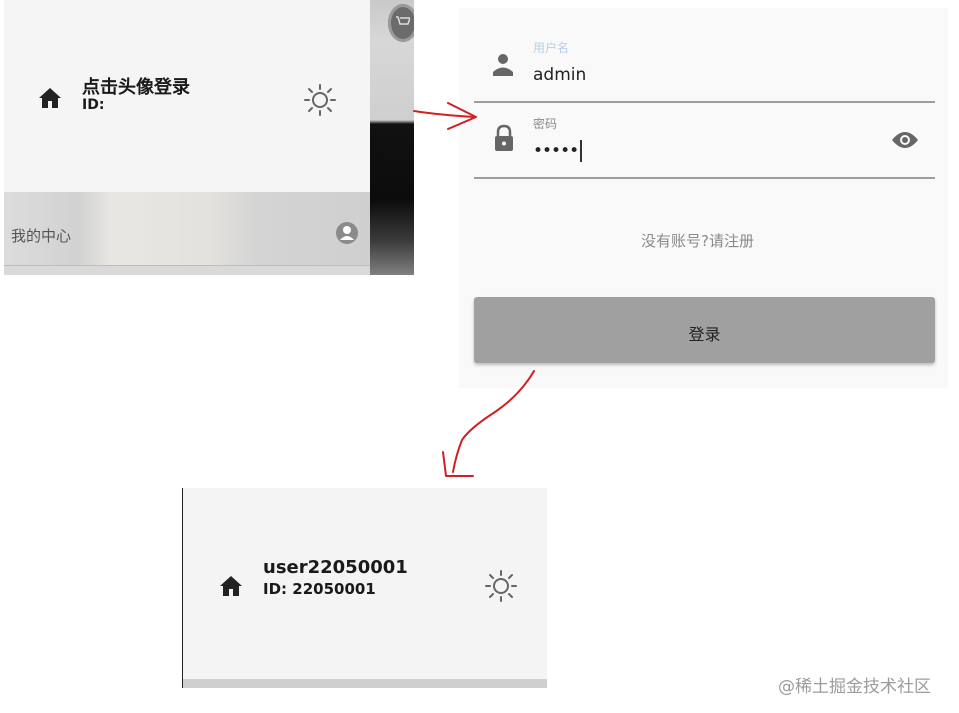 This screenshot has height=713, width=959. What do you see at coordinates (493, 421) in the screenshot?
I see `arrow-to-result` at bounding box center [493, 421].